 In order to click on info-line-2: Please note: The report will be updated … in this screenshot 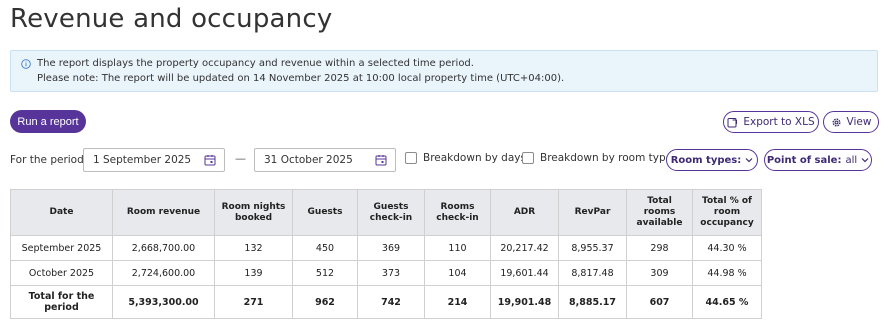, I will do `click(301, 78)`.